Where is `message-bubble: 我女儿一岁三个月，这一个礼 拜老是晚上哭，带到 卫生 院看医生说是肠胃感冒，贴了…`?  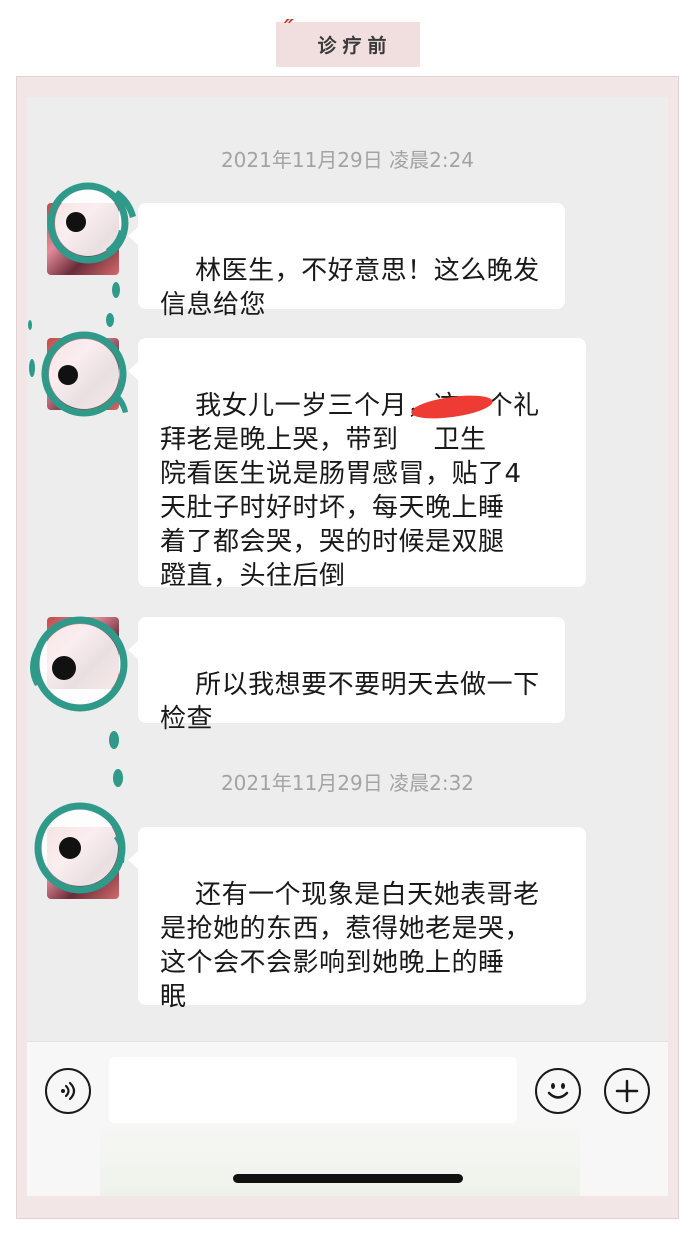
message-bubble: 我女儿一岁三个月，这一个礼 拜老是晚上哭，带到 卫生 院看医生说是肠胃感冒，贴了… is located at coordinates (357, 464).